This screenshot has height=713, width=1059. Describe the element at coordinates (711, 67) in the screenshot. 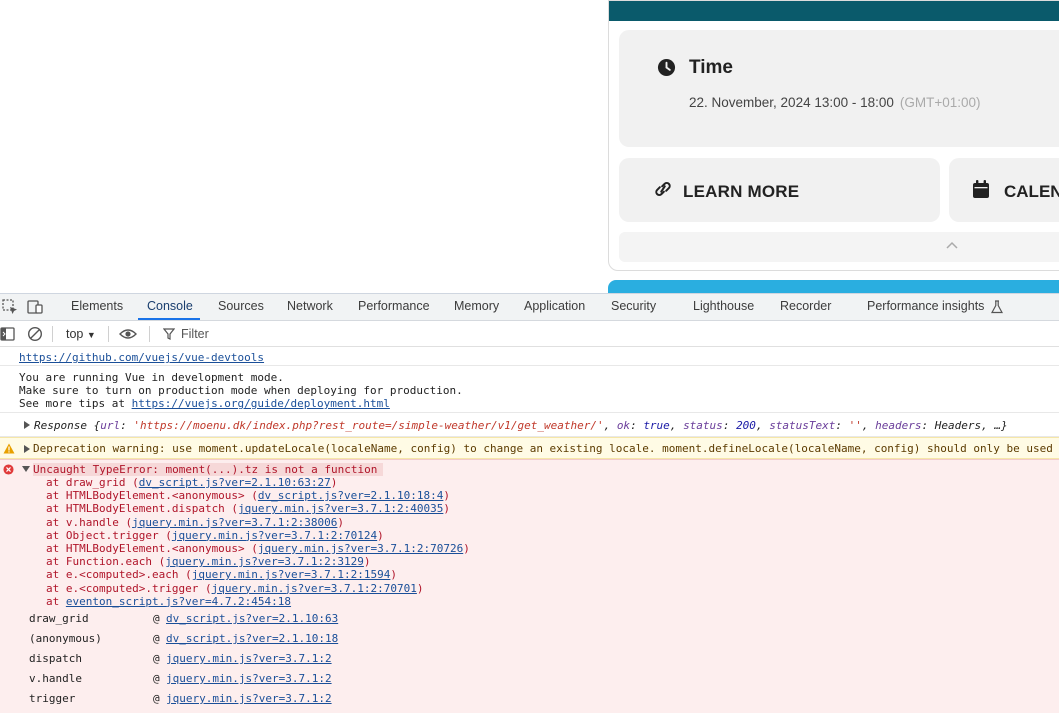

I see `time-title: Time` at that location.